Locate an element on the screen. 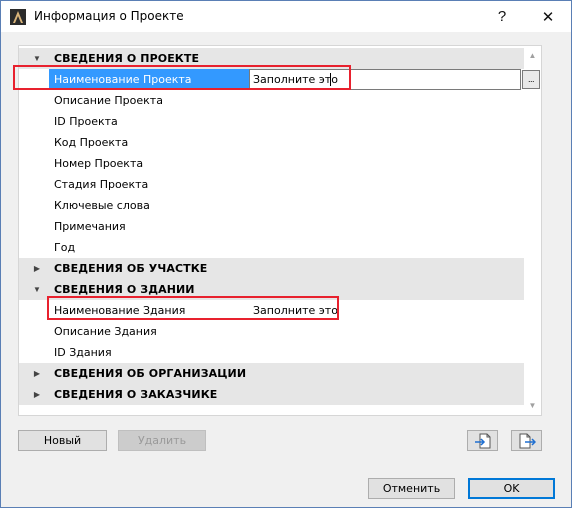 The height and width of the screenshot is (508, 572). export-button is located at coordinates (526, 440).